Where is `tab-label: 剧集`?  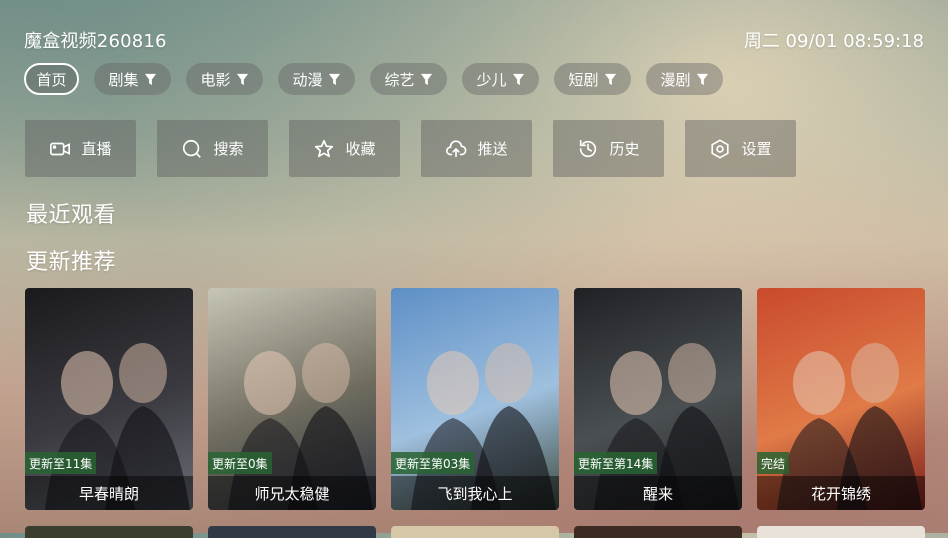
tab-label: 剧集 is located at coordinates (123, 79).